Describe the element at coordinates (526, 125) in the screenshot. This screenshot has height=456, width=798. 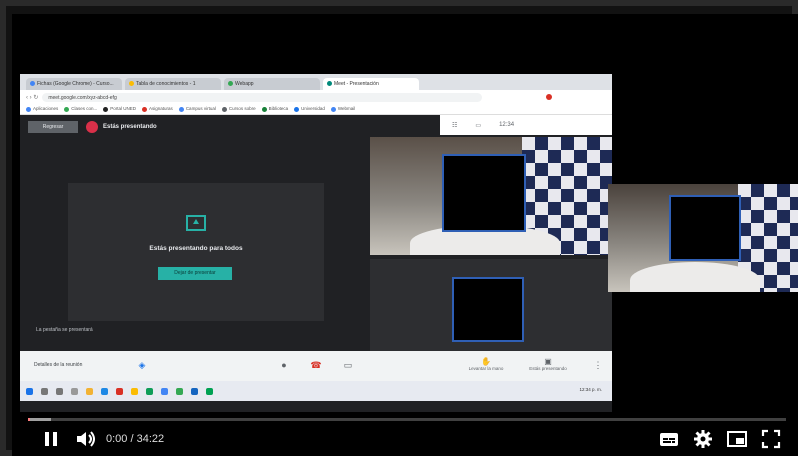
I see `meet-toolbar: ☷ ▭ 12:34` at that location.